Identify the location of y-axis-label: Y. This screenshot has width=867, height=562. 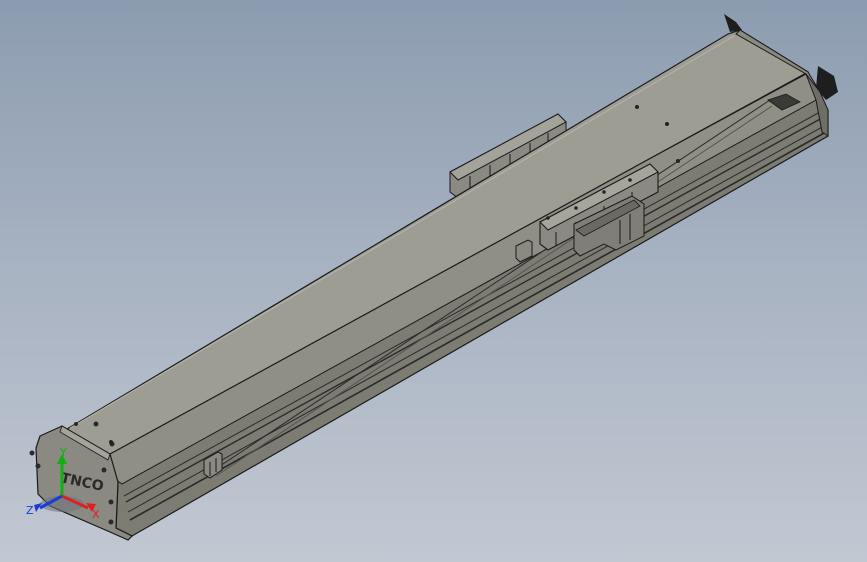
(63, 453).